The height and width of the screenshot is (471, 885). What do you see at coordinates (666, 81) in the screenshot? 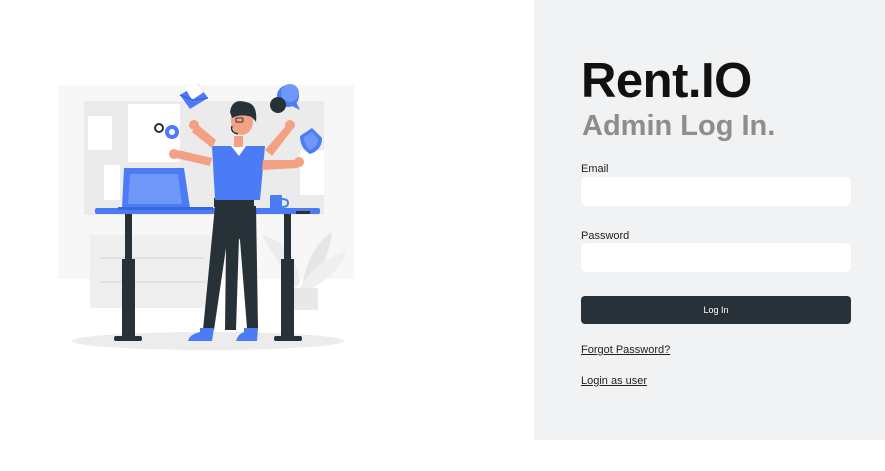
I see `brand-title: Rent.IO` at bounding box center [666, 81].